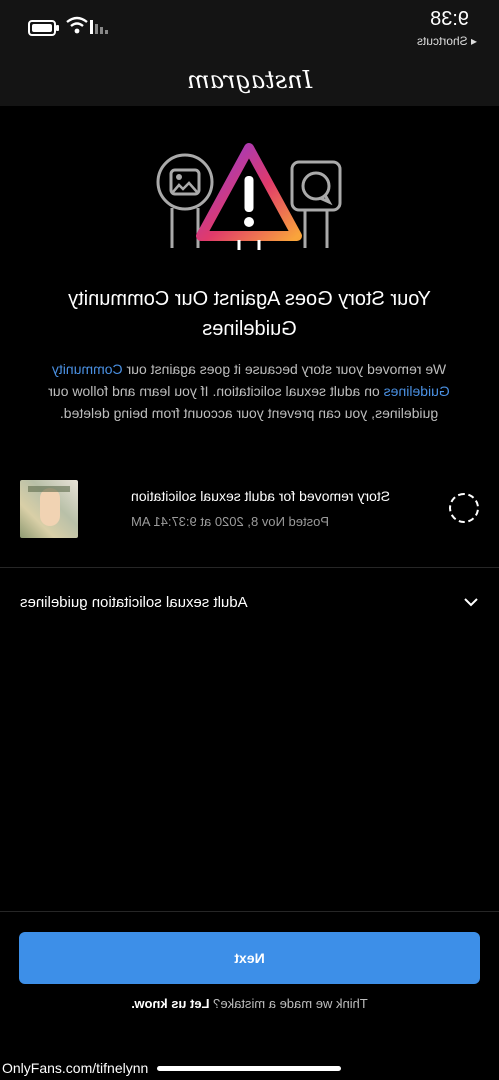 The image size is (499, 1080). What do you see at coordinates (249, 958) in the screenshot?
I see `next-button: Next` at bounding box center [249, 958].